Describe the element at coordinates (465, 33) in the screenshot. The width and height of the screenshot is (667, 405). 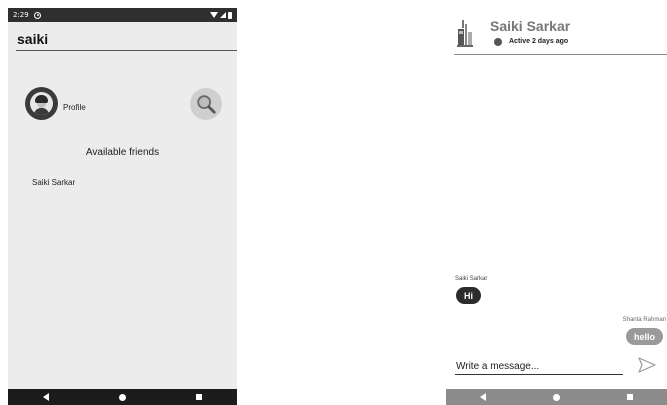
I see `chat-avatar` at that location.